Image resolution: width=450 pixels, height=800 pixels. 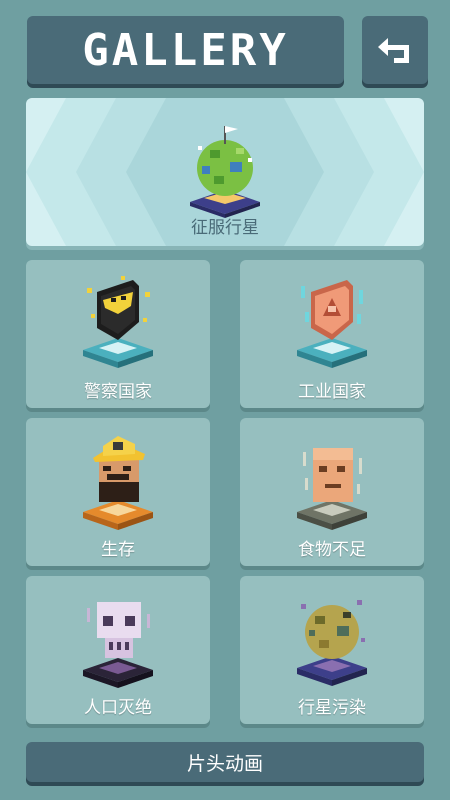 I want to click on achievement-card-extinction: 人口灭绝, so click(x=118, y=650).